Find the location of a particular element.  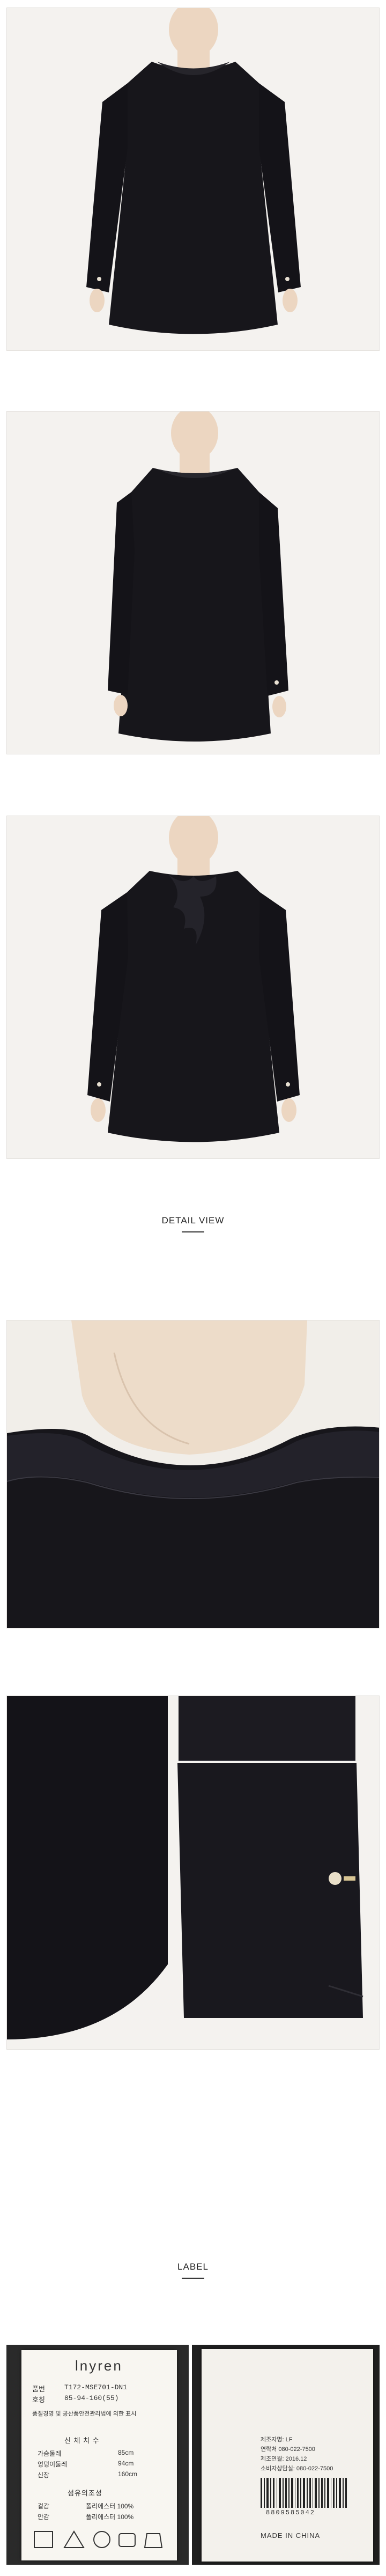

fiber-key: 안감 is located at coordinates (44, 2517).